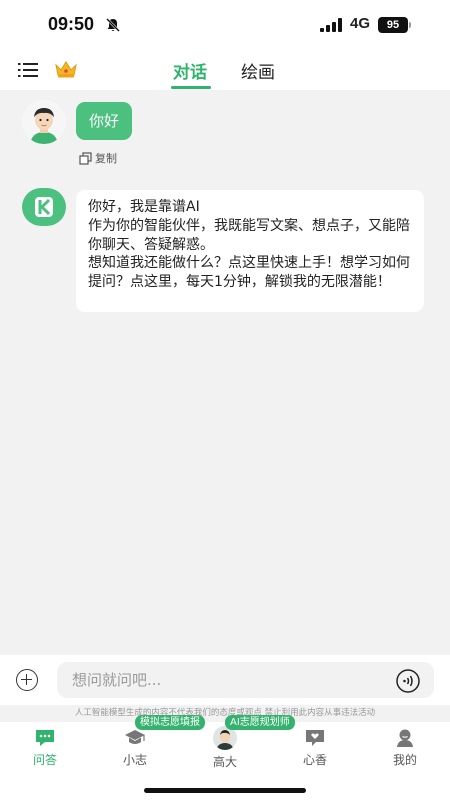 The height and width of the screenshot is (800, 450). What do you see at coordinates (224, 762) in the screenshot?
I see `nav-label: 高大` at bounding box center [224, 762].